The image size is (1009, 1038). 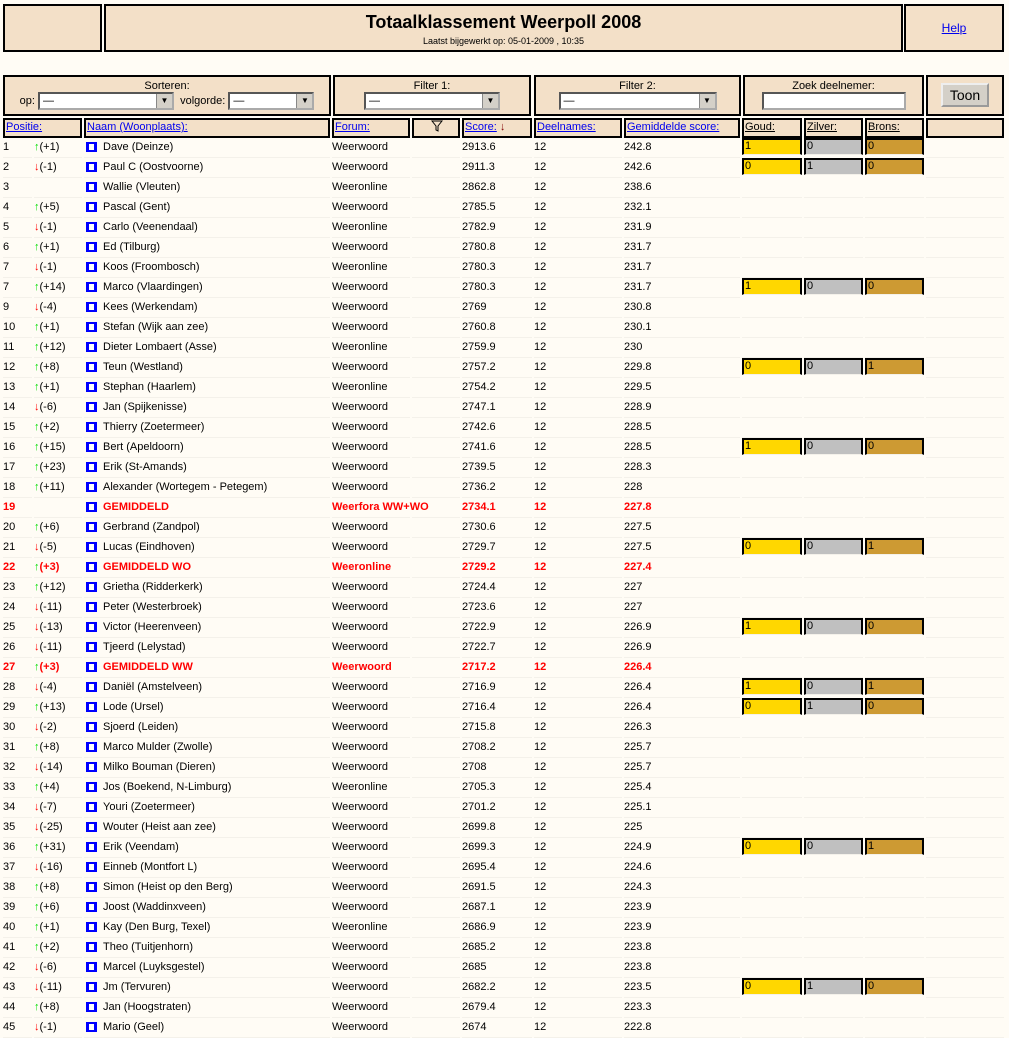 What do you see at coordinates (49, 427) in the screenshot?
I see `position-change: (+2)` at bounding box center [49, 427].